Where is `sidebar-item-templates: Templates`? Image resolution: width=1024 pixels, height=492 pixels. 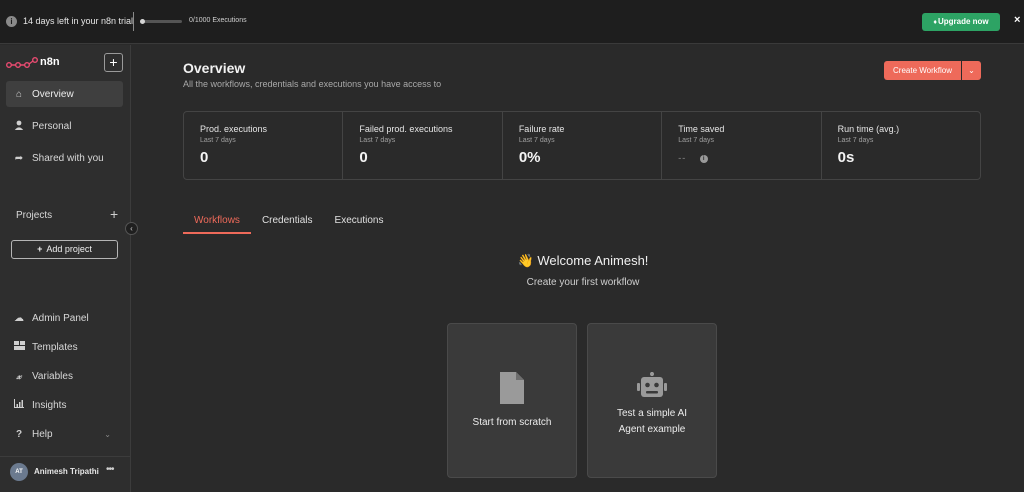
sidebar-item-templates: Templates is located at coordinates (64, 347).